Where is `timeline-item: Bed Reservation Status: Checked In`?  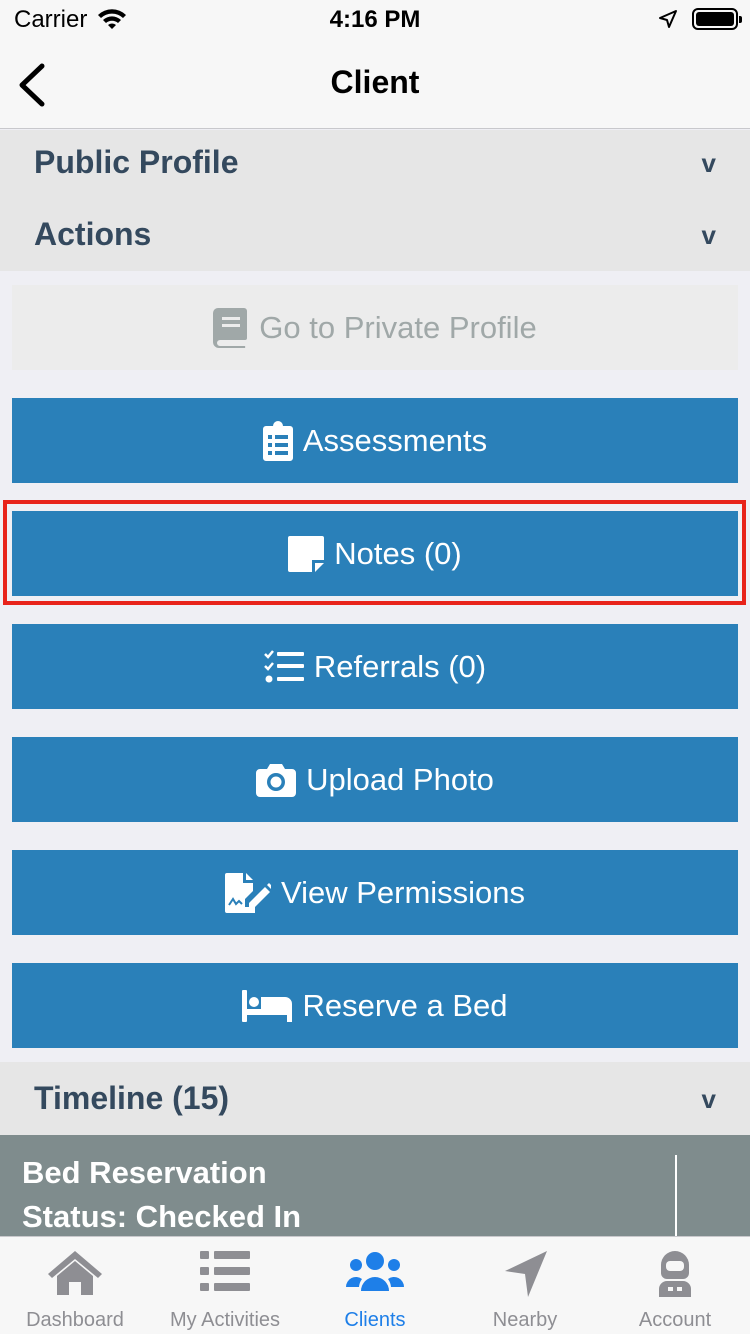 timeline-item: Bed Reservation Status: Checked In is located at coordinates (375, 1185).